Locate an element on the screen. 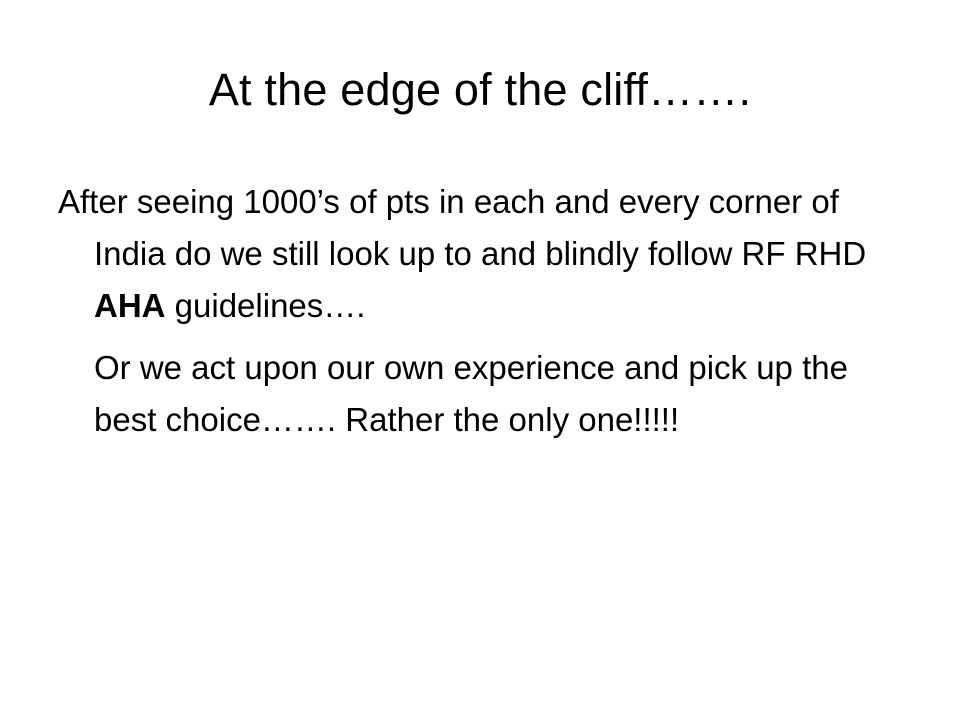  paragraph-1-bold-text: AHA is located at coordinates (130, 305).